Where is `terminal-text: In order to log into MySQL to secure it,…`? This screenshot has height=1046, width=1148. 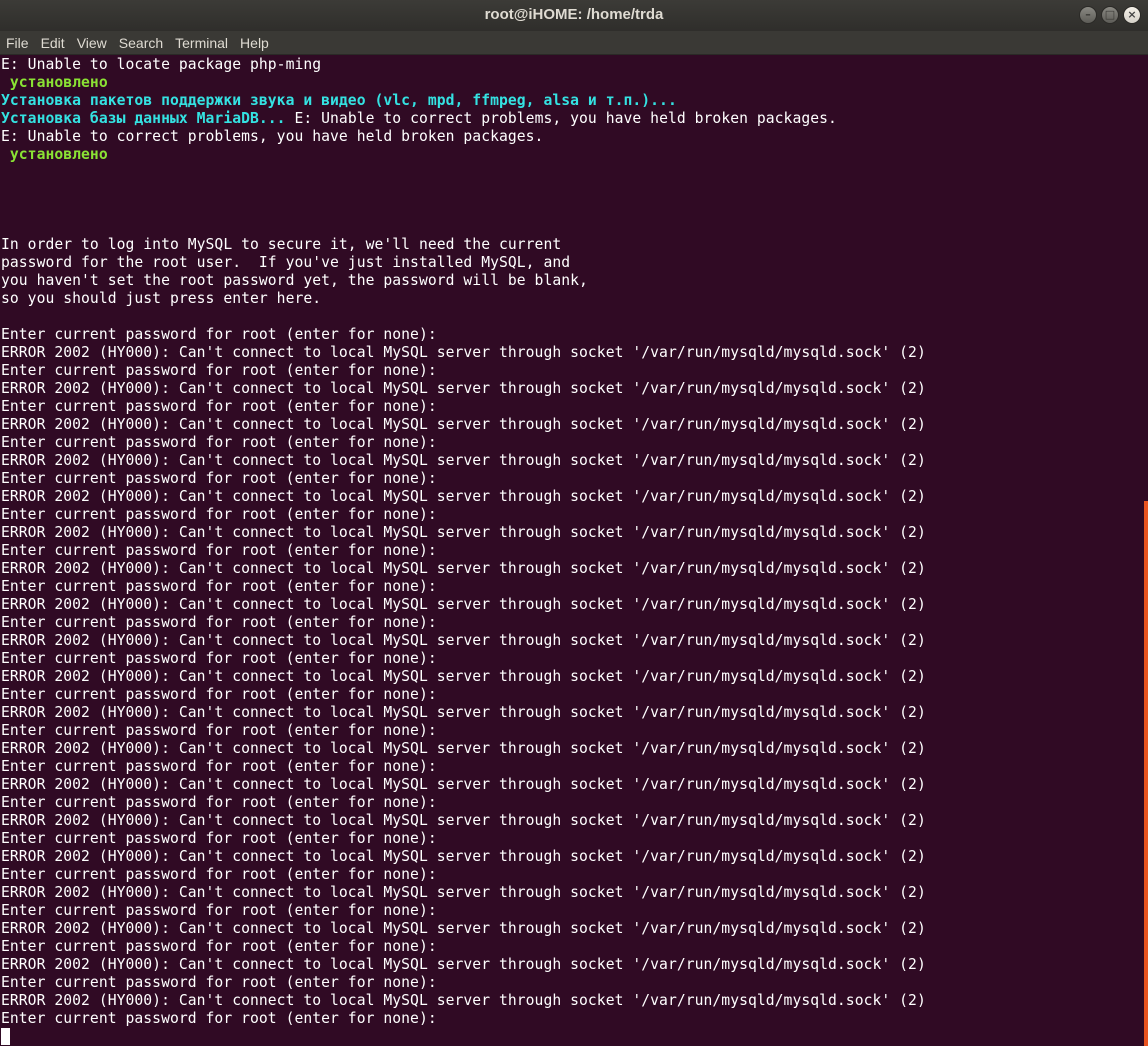 terminal-text: In order to log into MySQL to secure it,… is located at coordinates (281, 244).